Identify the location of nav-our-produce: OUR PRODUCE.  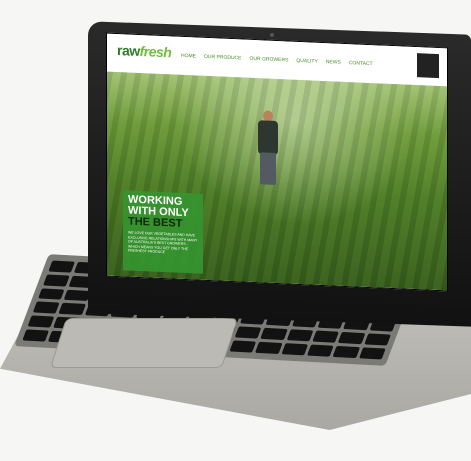
(223, 58).